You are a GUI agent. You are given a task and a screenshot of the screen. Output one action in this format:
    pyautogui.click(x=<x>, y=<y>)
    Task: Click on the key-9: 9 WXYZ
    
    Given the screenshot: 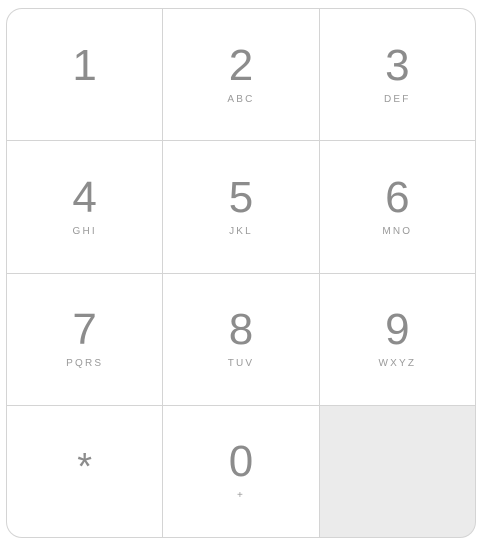 What is the action you would take?
    pyautogui.click(x=397, y=339)
    